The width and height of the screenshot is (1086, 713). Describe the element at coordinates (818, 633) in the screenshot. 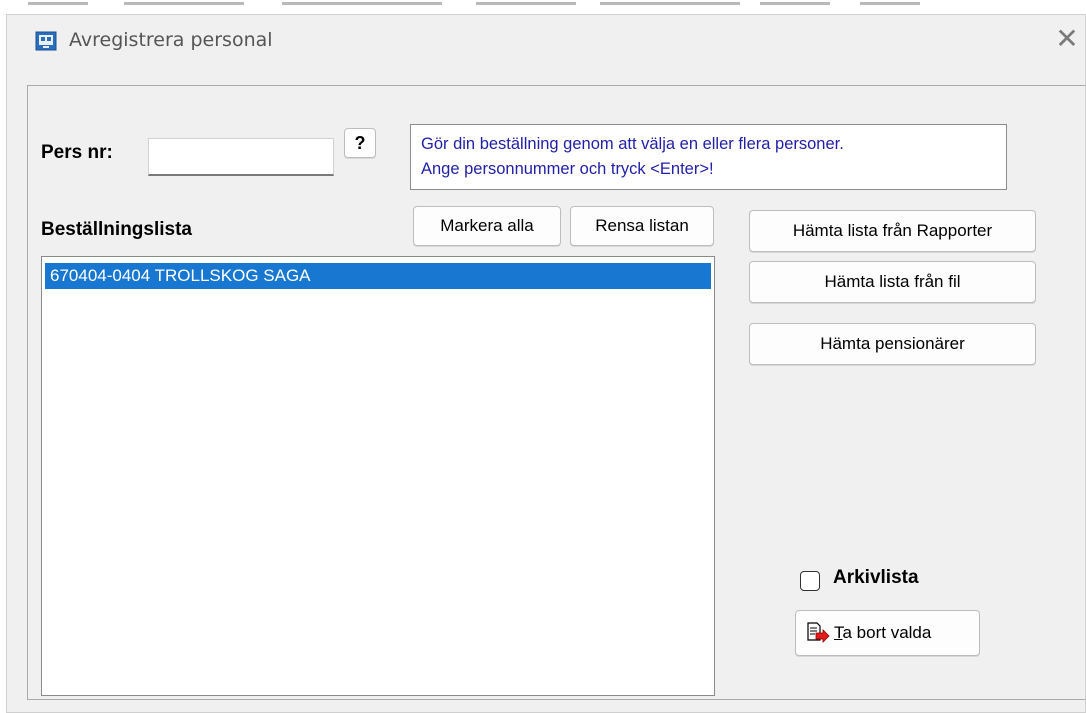

I see `document-arrow-icon` at that location.